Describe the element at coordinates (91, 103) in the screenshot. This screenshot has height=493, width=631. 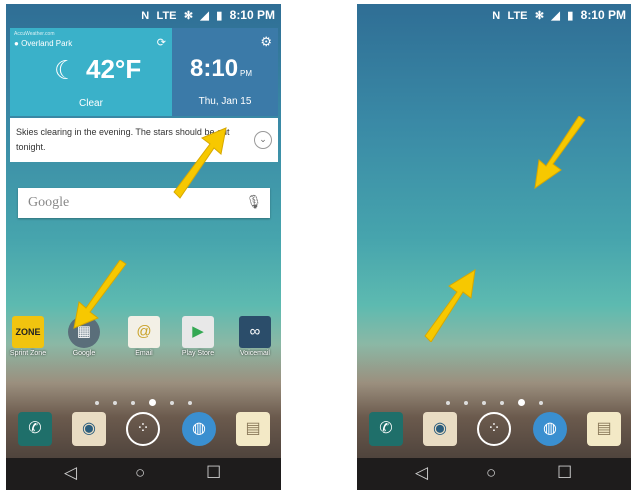
I see `weather-condition: Clear` at that location.